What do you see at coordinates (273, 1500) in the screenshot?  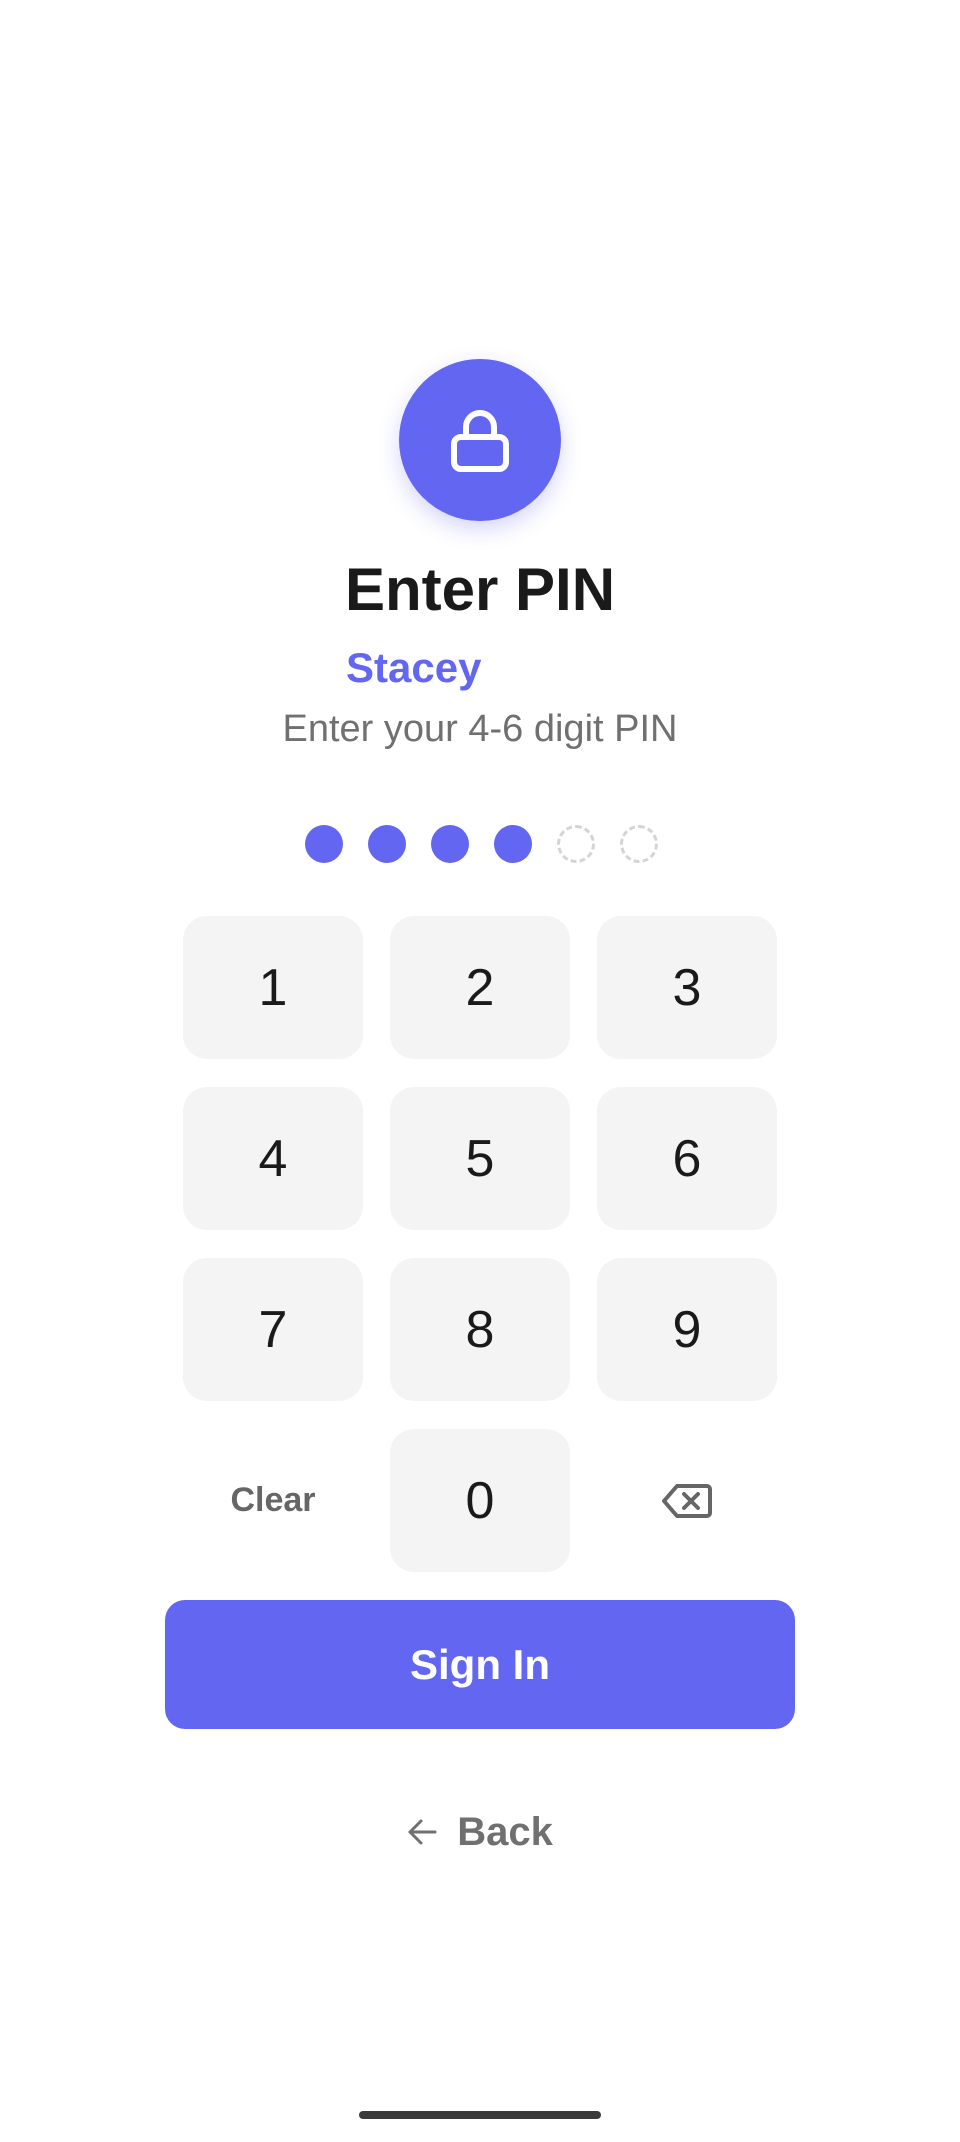 I see `clear-button: Clear` at bounding box center [273, 1500].